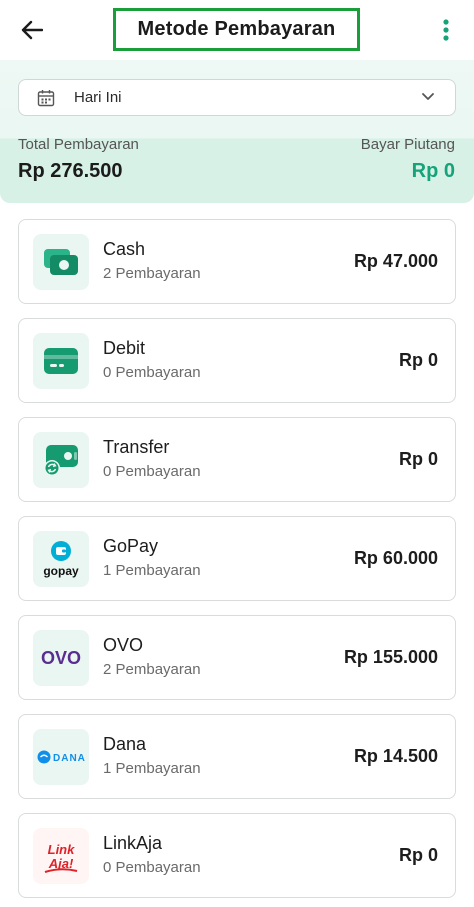 The height and width of the screenshot is (907, 474). What do you see at coordinates (237, 657) in the screenshot?
I see `payment-method-ovo: OVO OVO 2 Pembayaran Rp 155.000` at bounding box center [237, 657].